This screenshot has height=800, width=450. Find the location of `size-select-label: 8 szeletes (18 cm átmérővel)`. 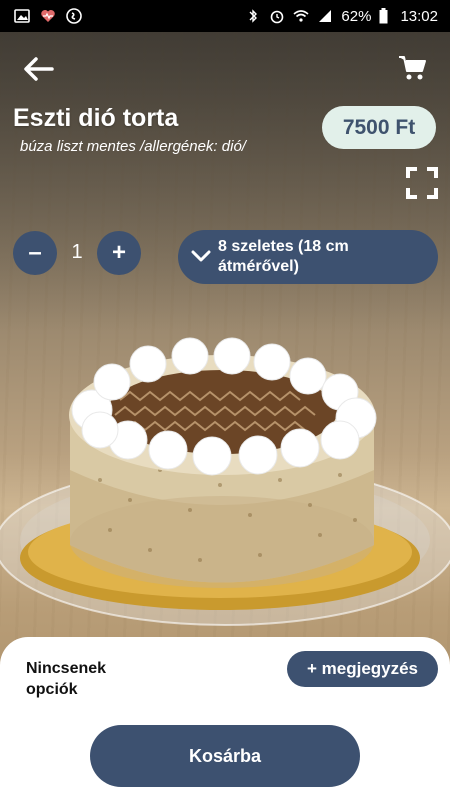

size-select-label: 8 szeletes (18 cm átmérővel) is located at coordinates (283, 256).